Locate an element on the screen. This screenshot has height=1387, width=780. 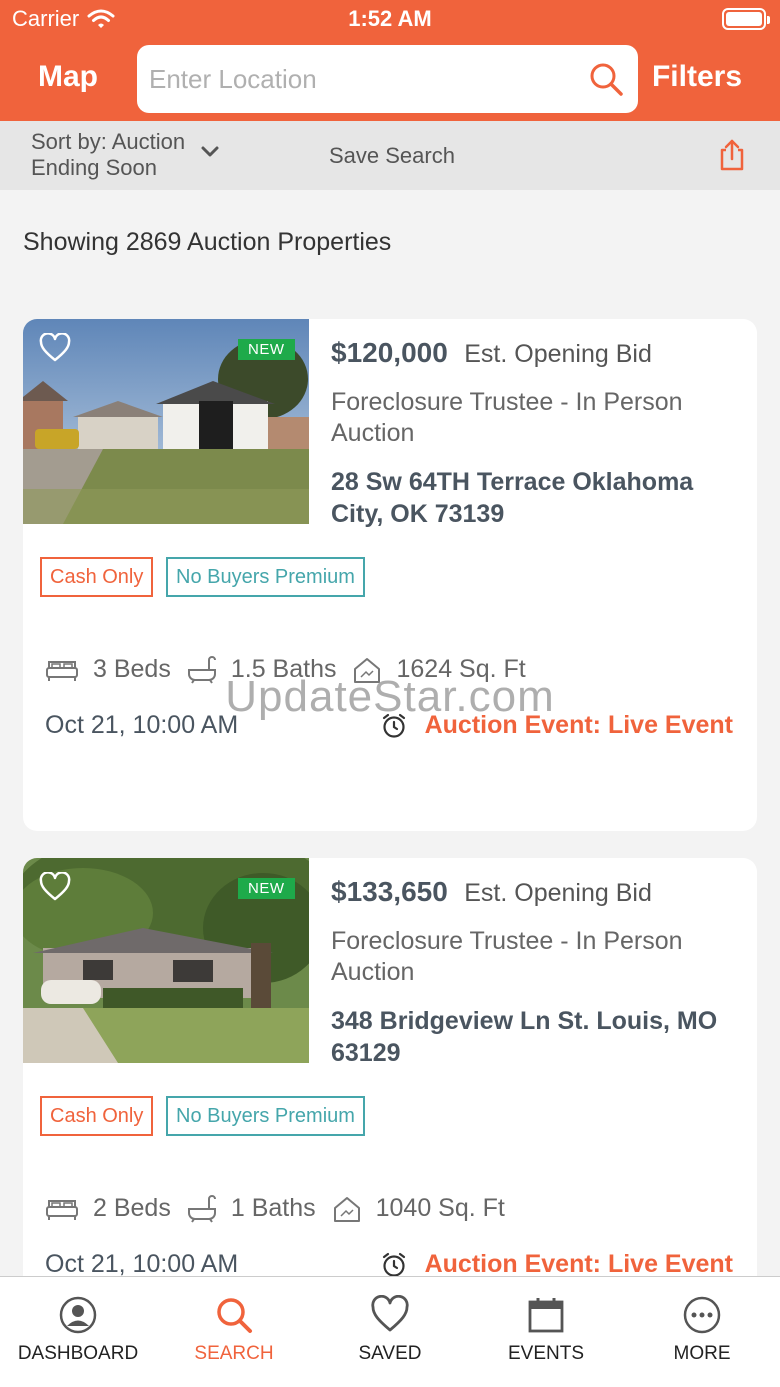
location-search-input is located at coordinates (359, 79).